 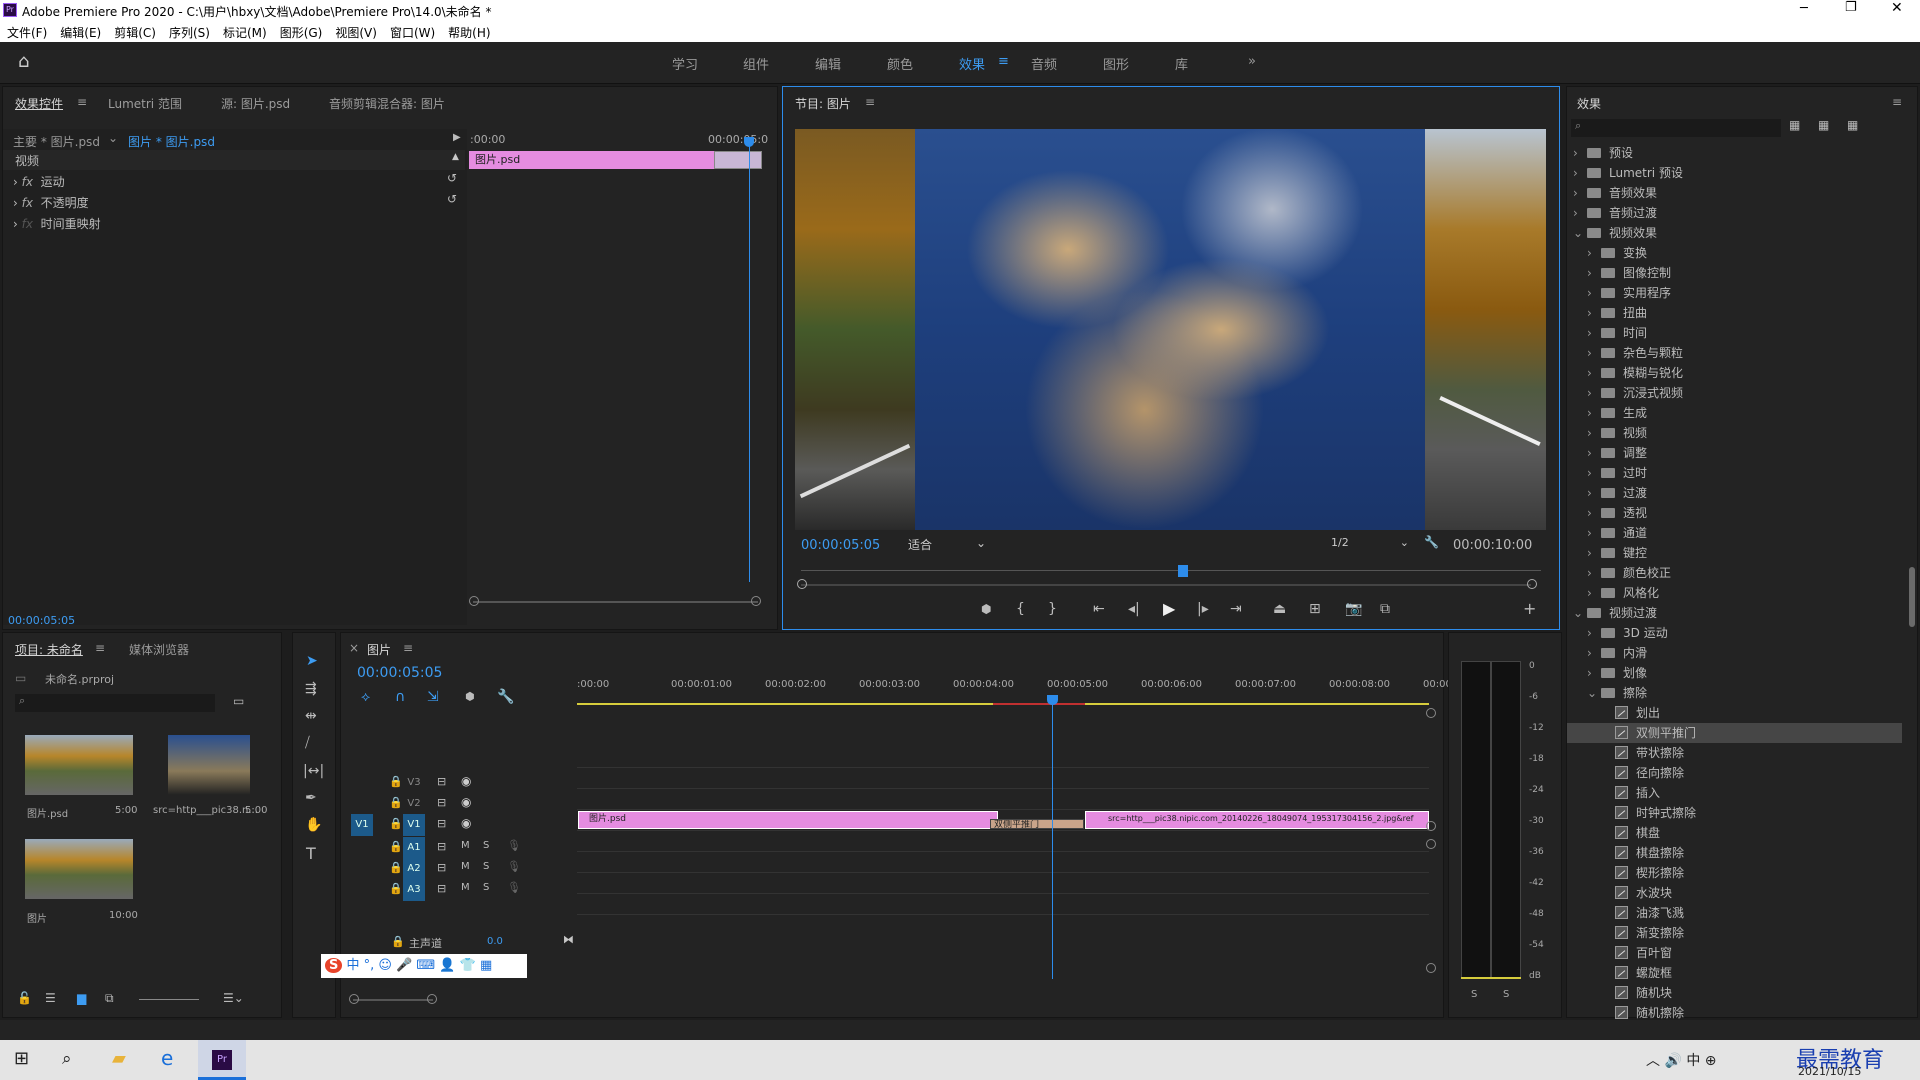 I want to click on timeline-hscroll, so click(x=393, y=1000).